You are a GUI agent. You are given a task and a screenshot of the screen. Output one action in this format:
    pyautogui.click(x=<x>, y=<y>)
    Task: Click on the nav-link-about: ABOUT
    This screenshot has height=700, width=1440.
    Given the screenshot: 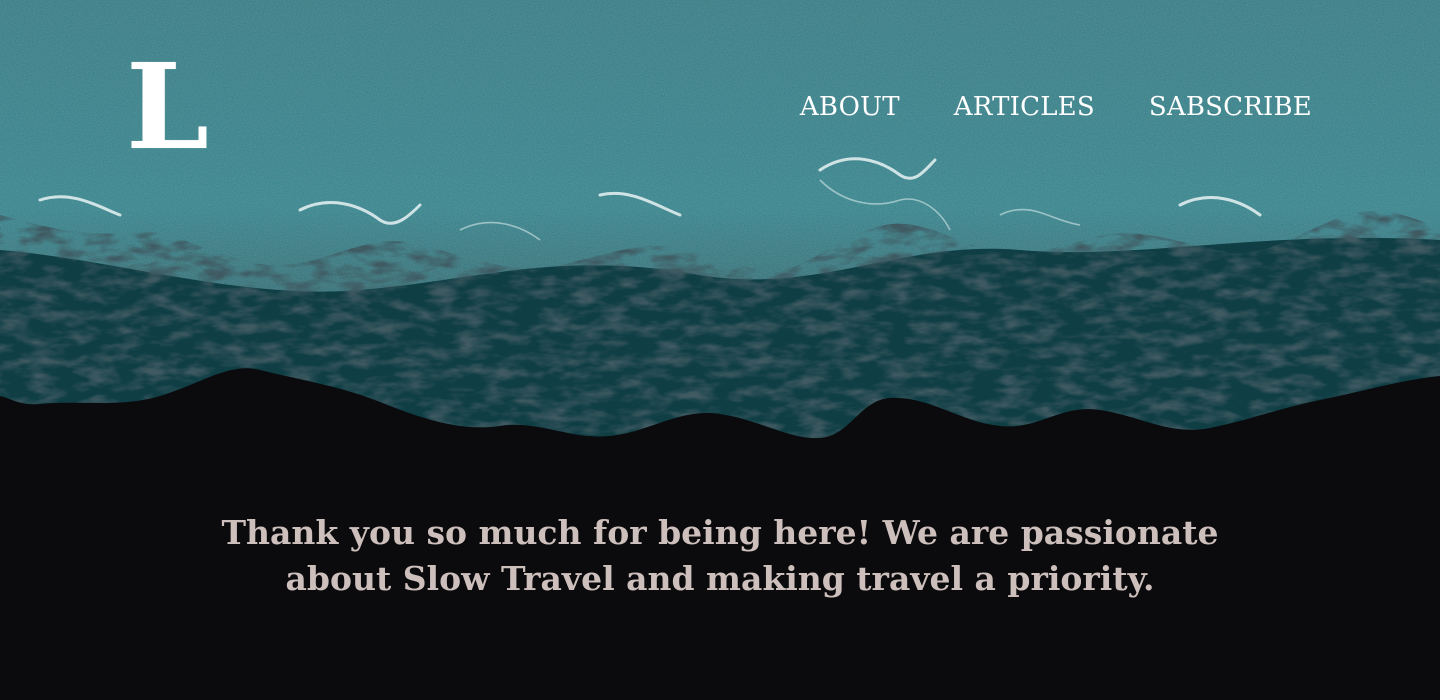 What is the action you would take?
    pyautogui.click(x=850, y=107)
    